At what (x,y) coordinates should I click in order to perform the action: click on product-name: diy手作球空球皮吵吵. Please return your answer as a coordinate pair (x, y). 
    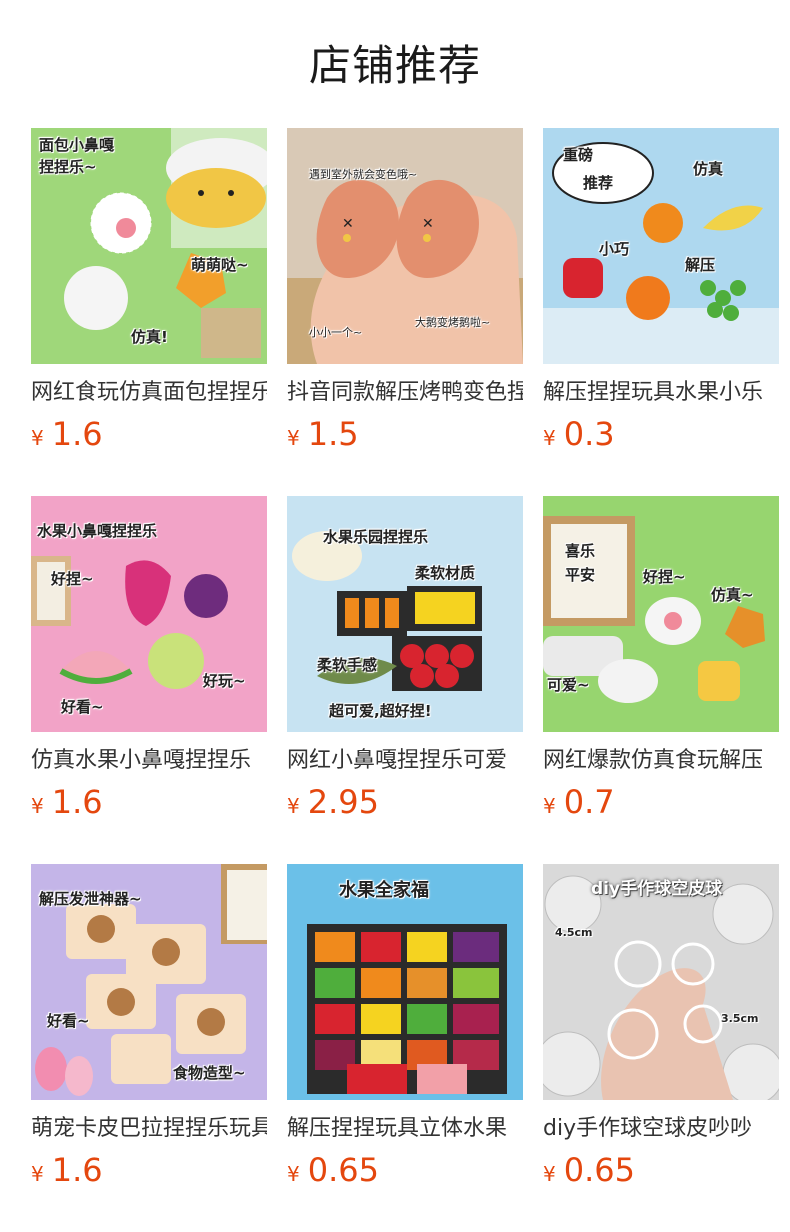
    Looking at the image, I should click on (661, 1129).